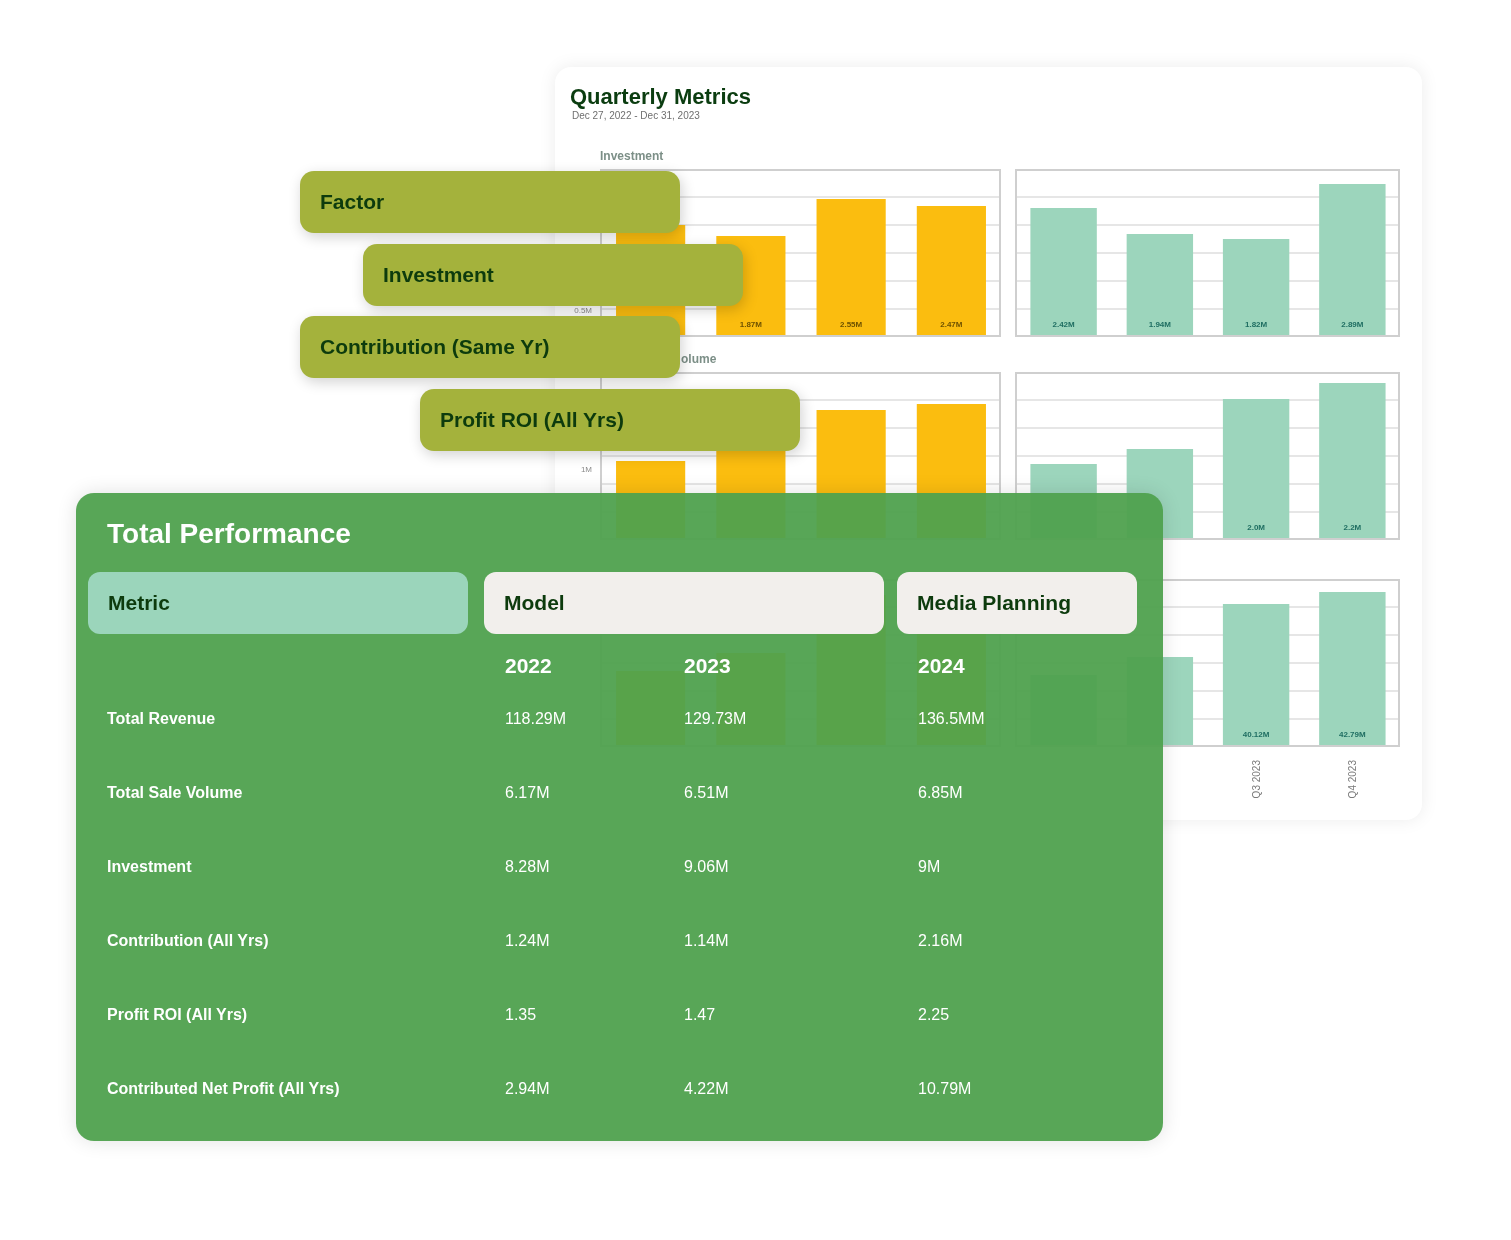 The width and height of the screenshot is (1511, 1240). Describe the element at coordinates (1256, 527) in the screenshot. I see `bar-value-label: 2.0M` at that location.